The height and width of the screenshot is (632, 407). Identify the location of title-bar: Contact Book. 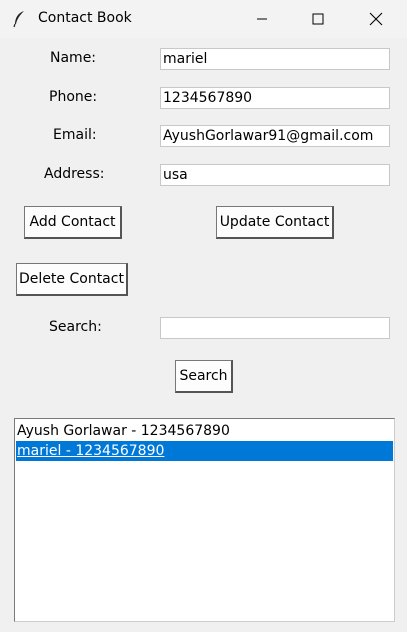
(203, 19).